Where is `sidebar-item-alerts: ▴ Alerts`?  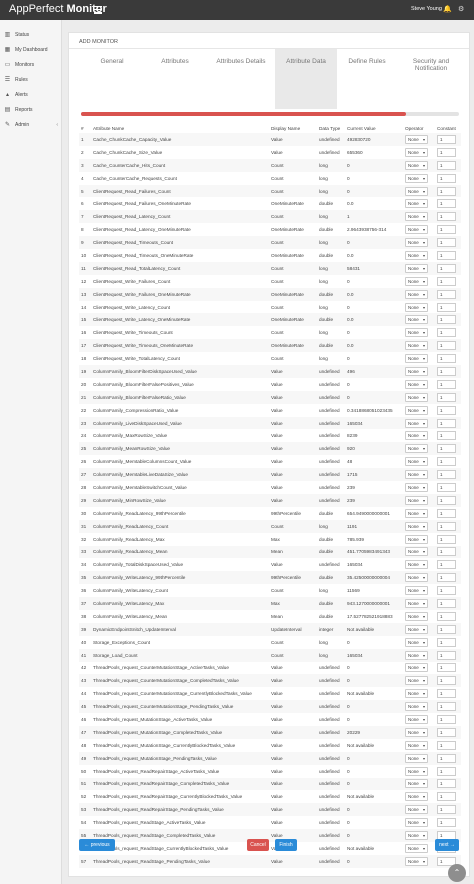 sidebar-item-alerts: ▴ Alerts is located at coordinates (31, 95).